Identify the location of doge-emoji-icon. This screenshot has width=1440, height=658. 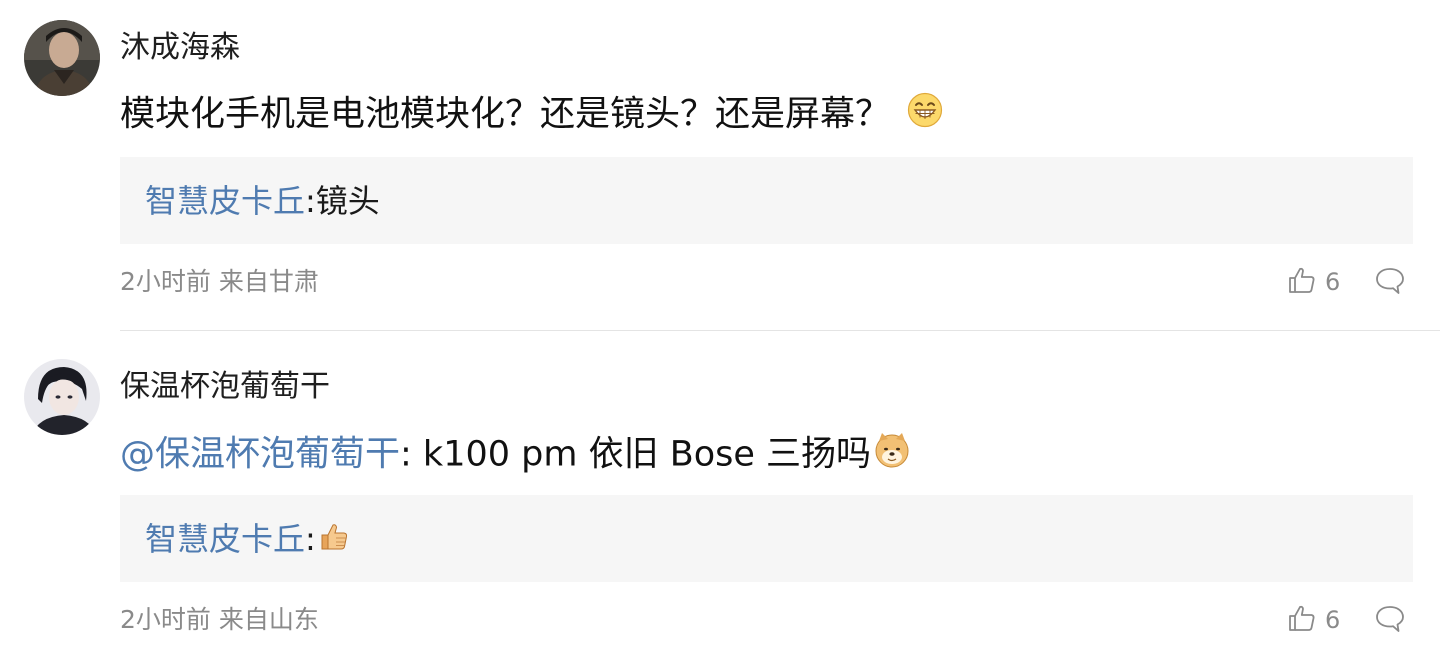
(892, 455).